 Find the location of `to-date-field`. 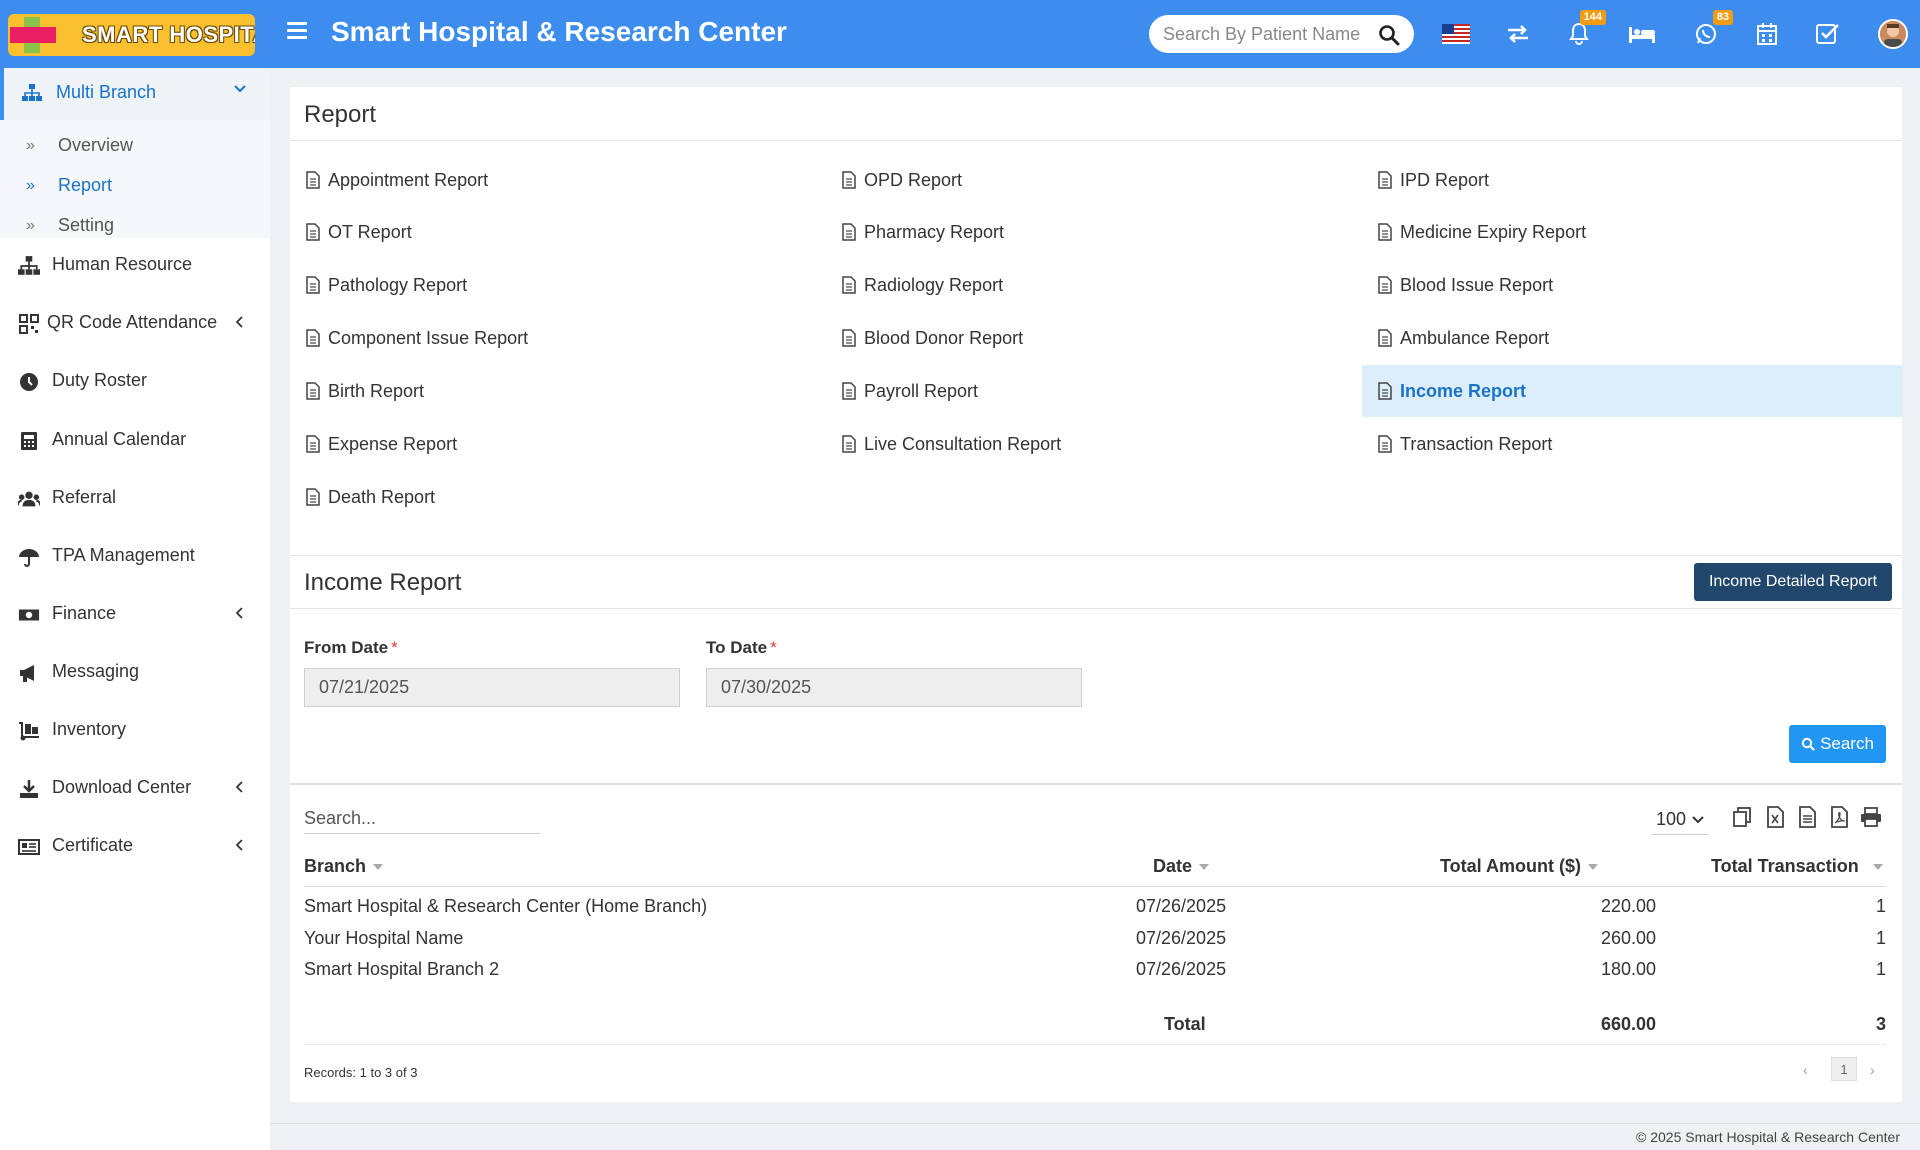

to-date-field is located at coordinates (894, 687).